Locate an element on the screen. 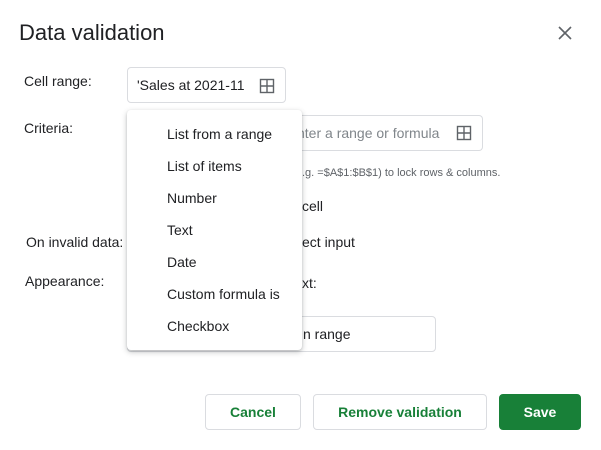 The width and height of the screenshot is (601, 450). close-icon is located at coordinates (565, 33).